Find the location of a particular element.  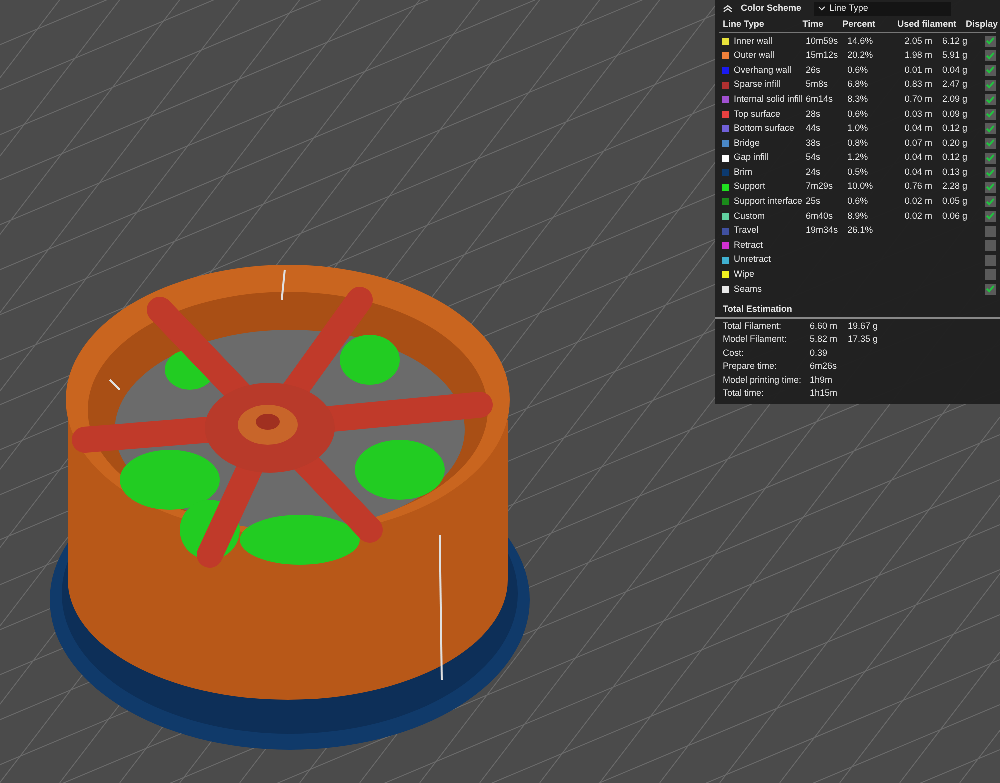

estimation-value: 19.67 g is located at coordinates (863, 326).